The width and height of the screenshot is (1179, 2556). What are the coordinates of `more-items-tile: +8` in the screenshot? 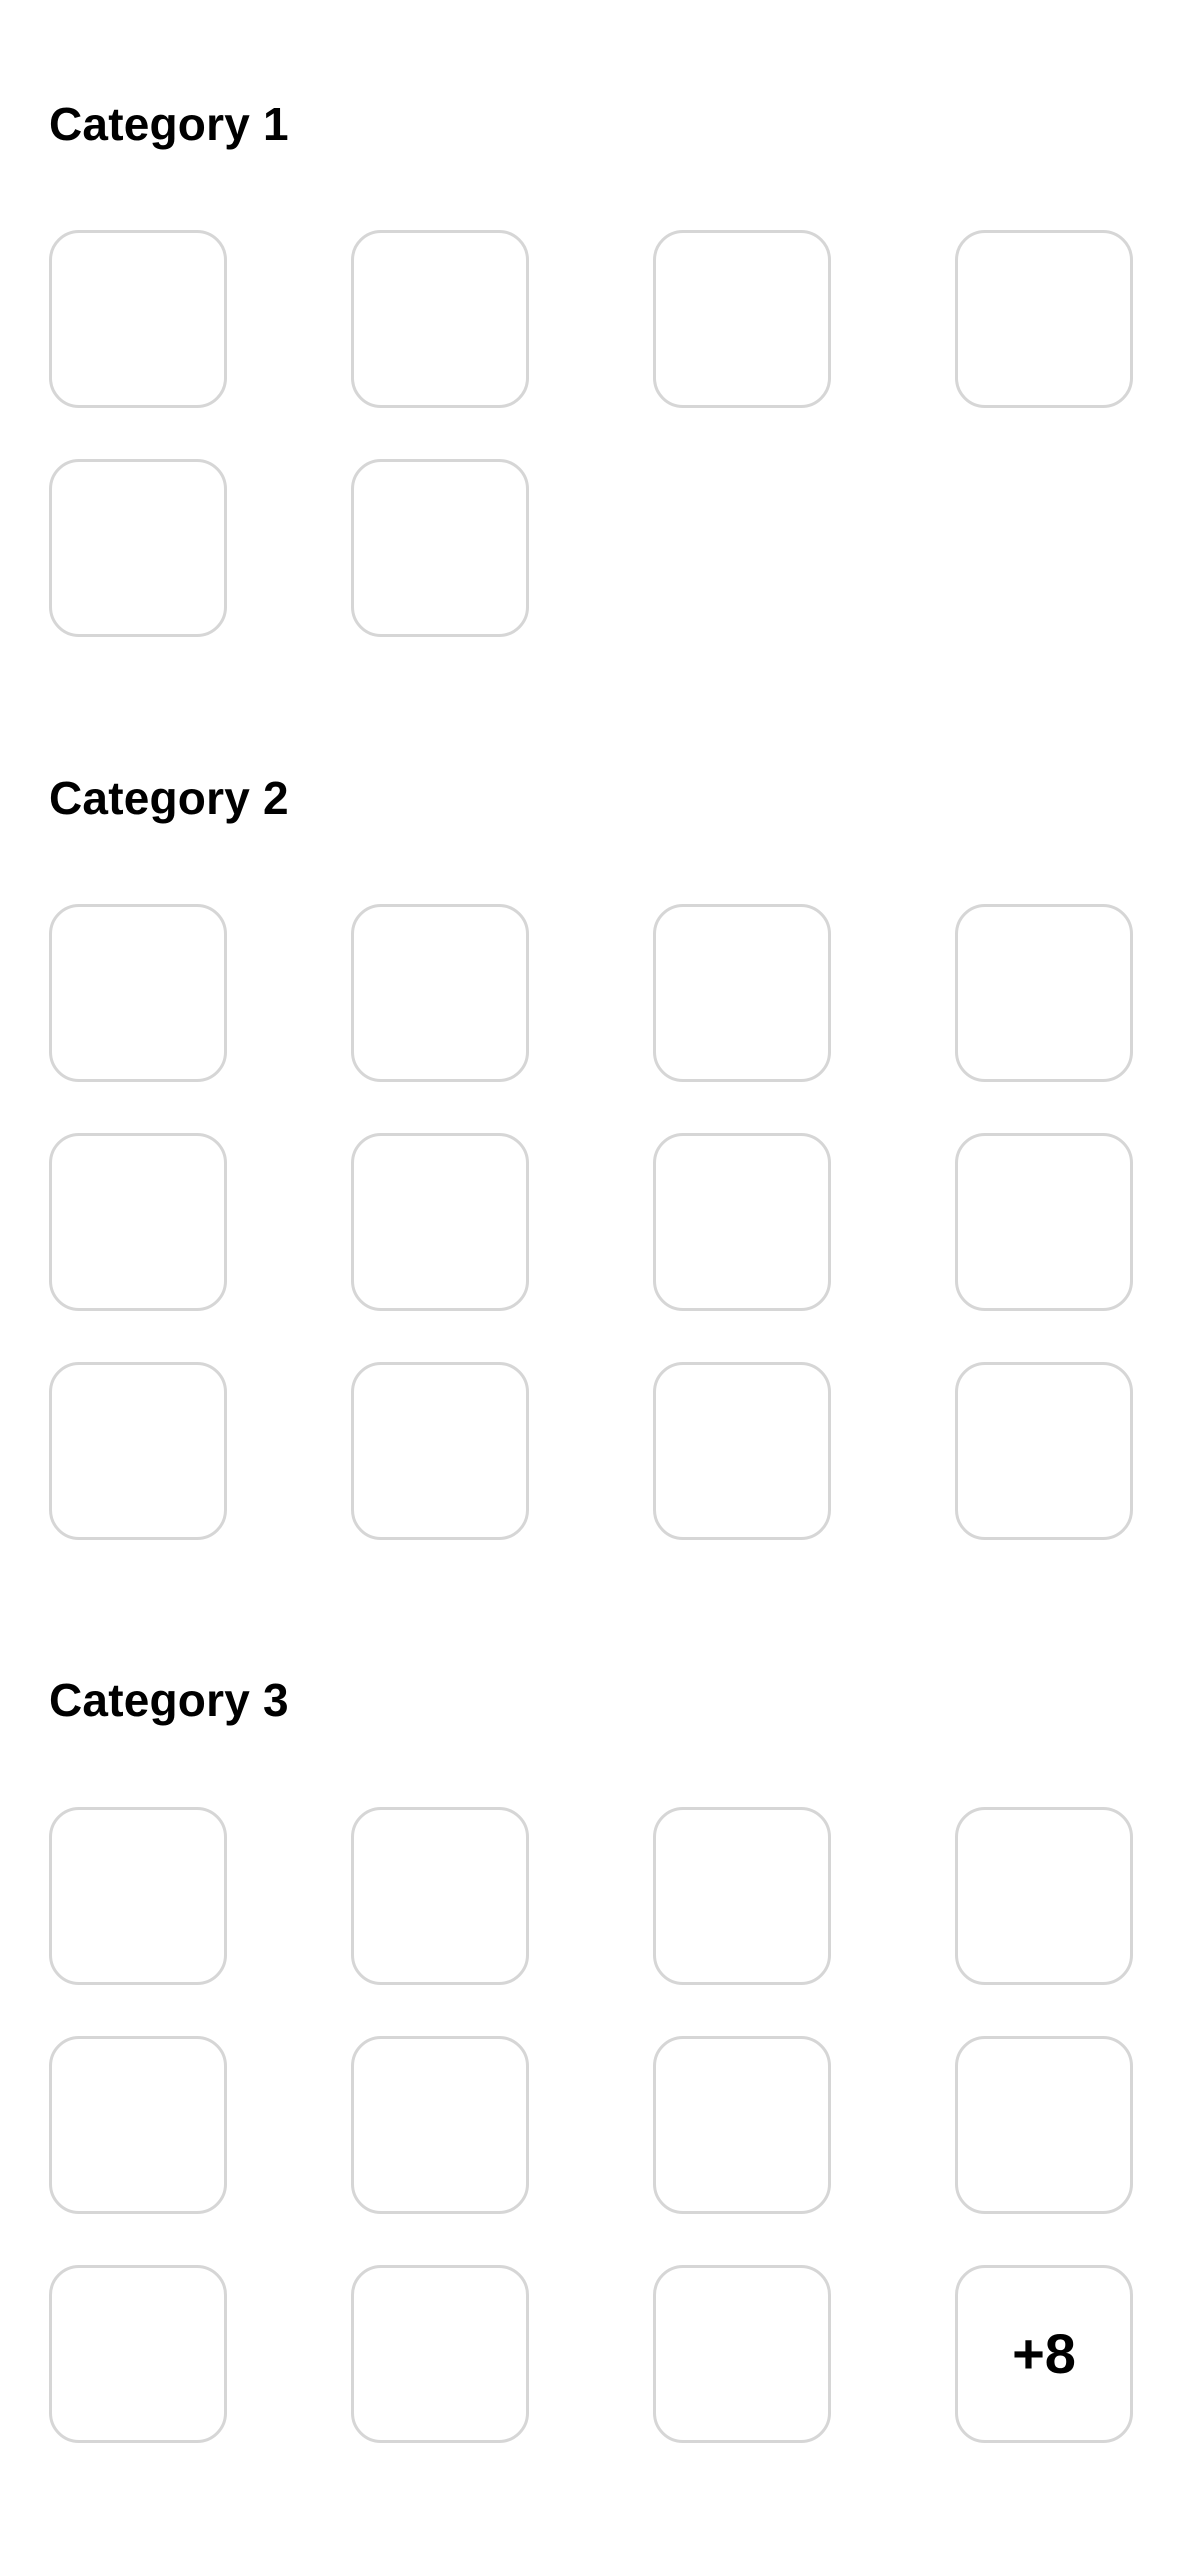 It's located at (1044, 2354).